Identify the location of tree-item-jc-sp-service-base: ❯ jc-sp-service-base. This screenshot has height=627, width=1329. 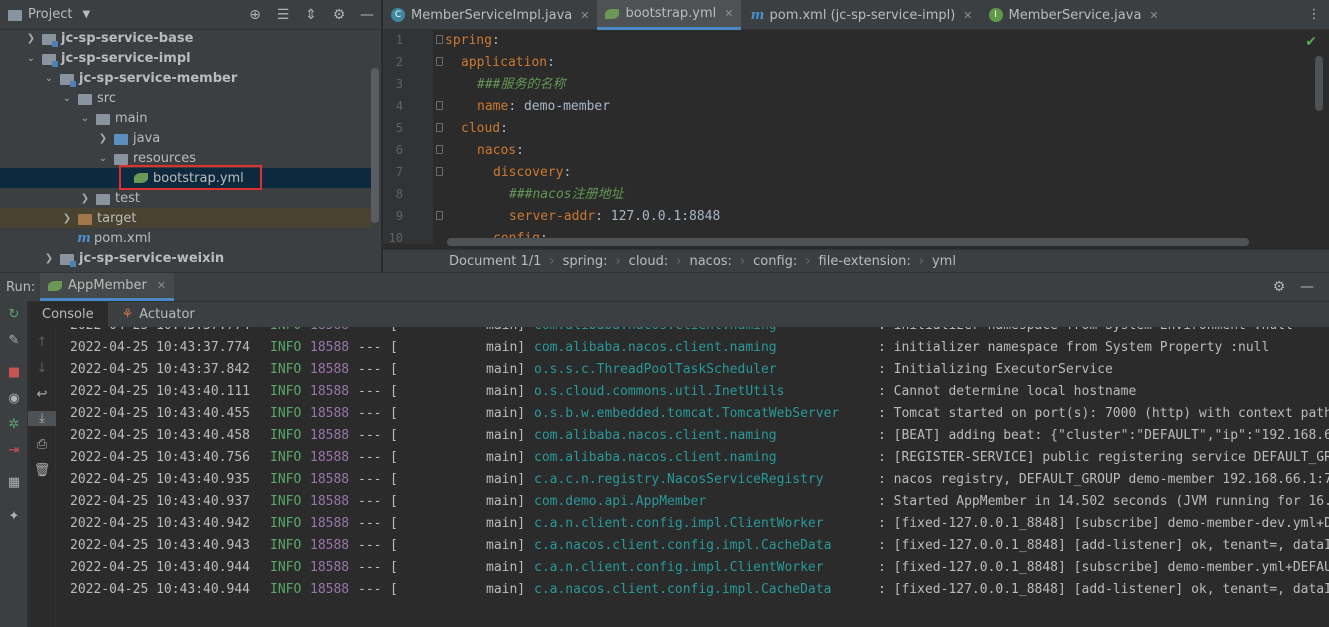
(185, 38).